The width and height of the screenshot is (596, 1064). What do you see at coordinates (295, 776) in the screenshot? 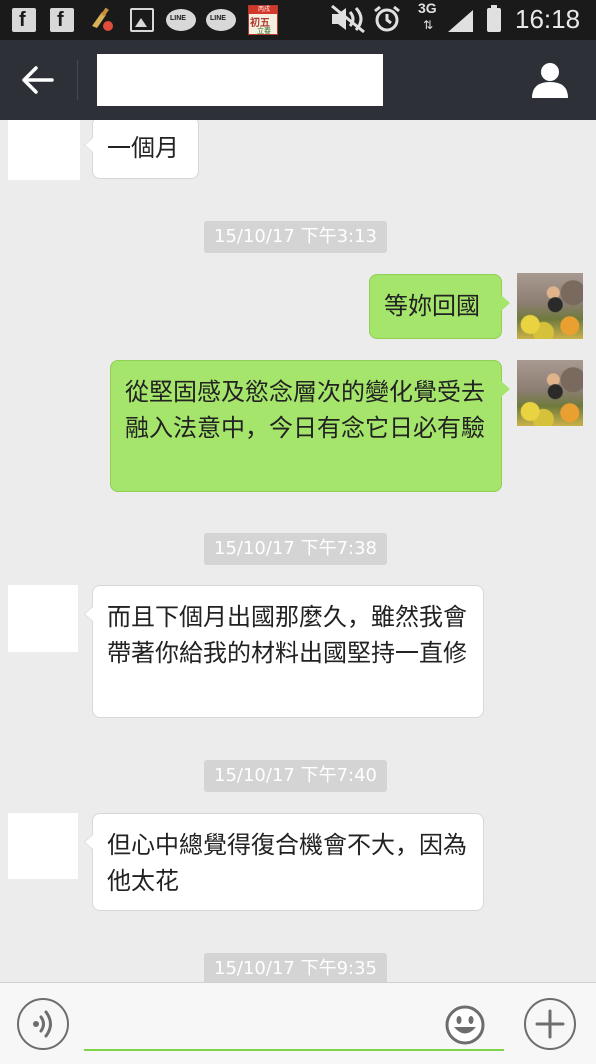
I see `timestamp: 15/10/17 下午7:40` at bounding box center [295, 776].